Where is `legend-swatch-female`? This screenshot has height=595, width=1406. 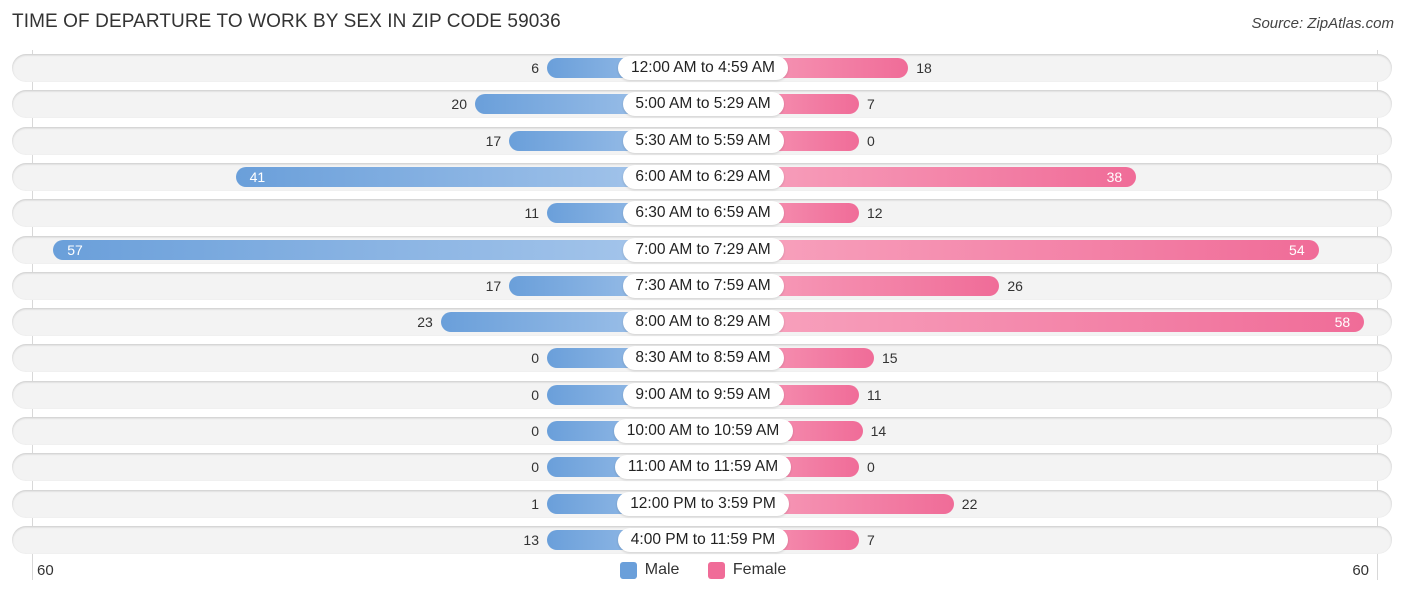 legend-swatch-female is located at coordinates (716, 570).